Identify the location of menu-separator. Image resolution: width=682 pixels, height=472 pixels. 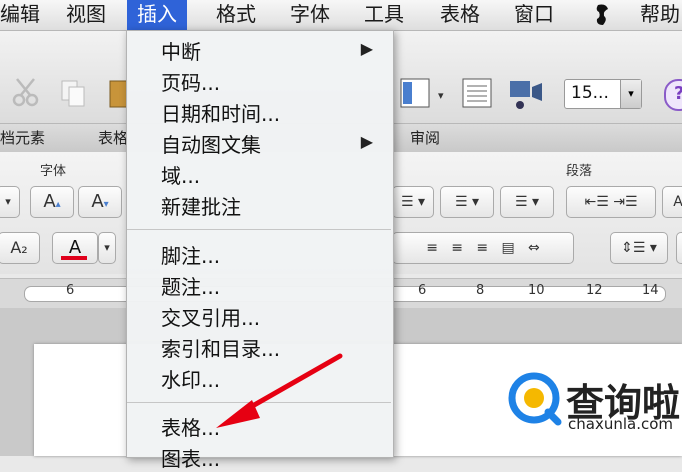
(259, 229).